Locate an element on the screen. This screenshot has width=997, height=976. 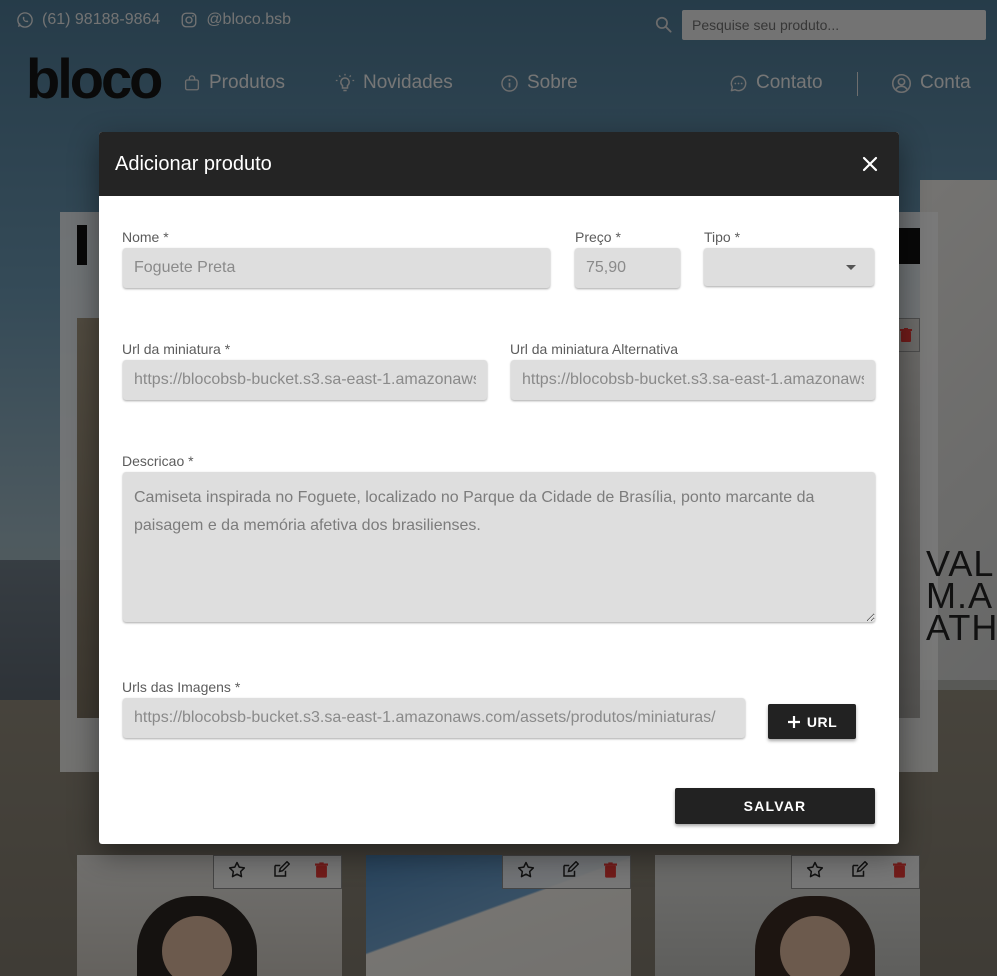
dialog-header: Adicionar produto is located at coordinates (499, 164).